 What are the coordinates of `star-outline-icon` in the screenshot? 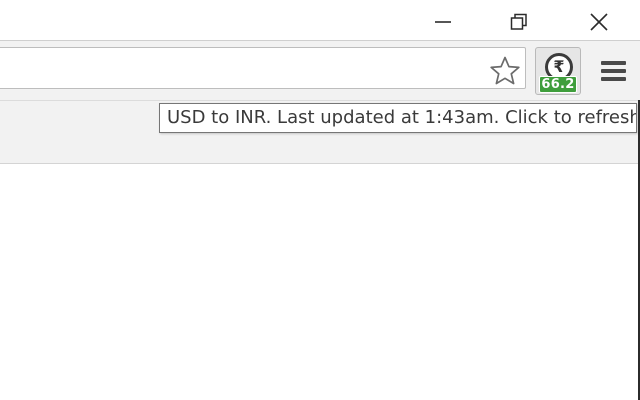 It's located at (505, 70).